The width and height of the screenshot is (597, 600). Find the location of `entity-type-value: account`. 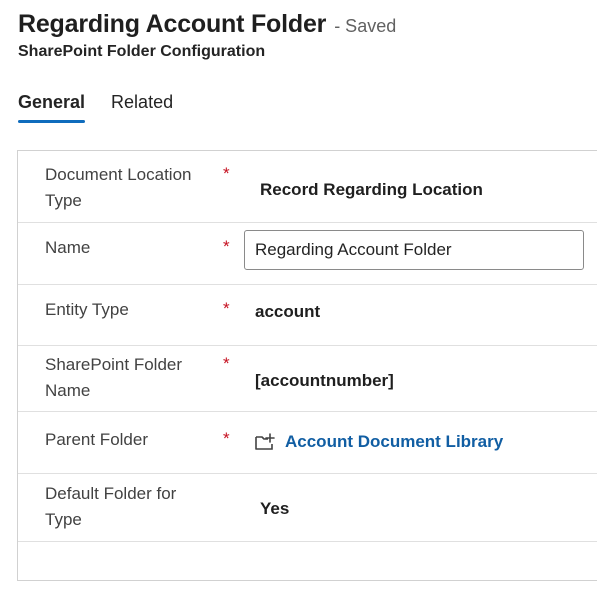

entity-type-value: account is located at coordinates (287, 312).